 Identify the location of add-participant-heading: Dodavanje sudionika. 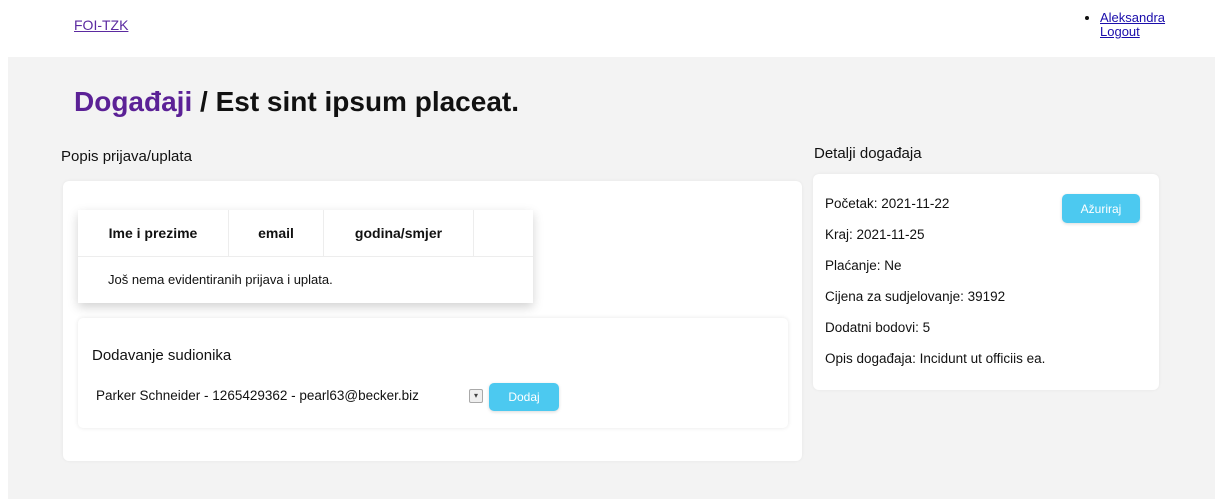
(162, 355).